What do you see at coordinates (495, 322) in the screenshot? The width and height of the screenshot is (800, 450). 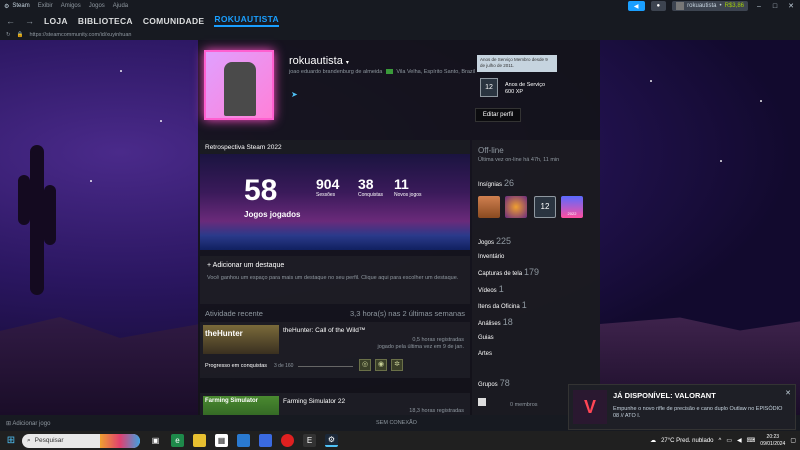 I see `sidebar-item-reviews: Análises 18` at bounding box center [495, 322].